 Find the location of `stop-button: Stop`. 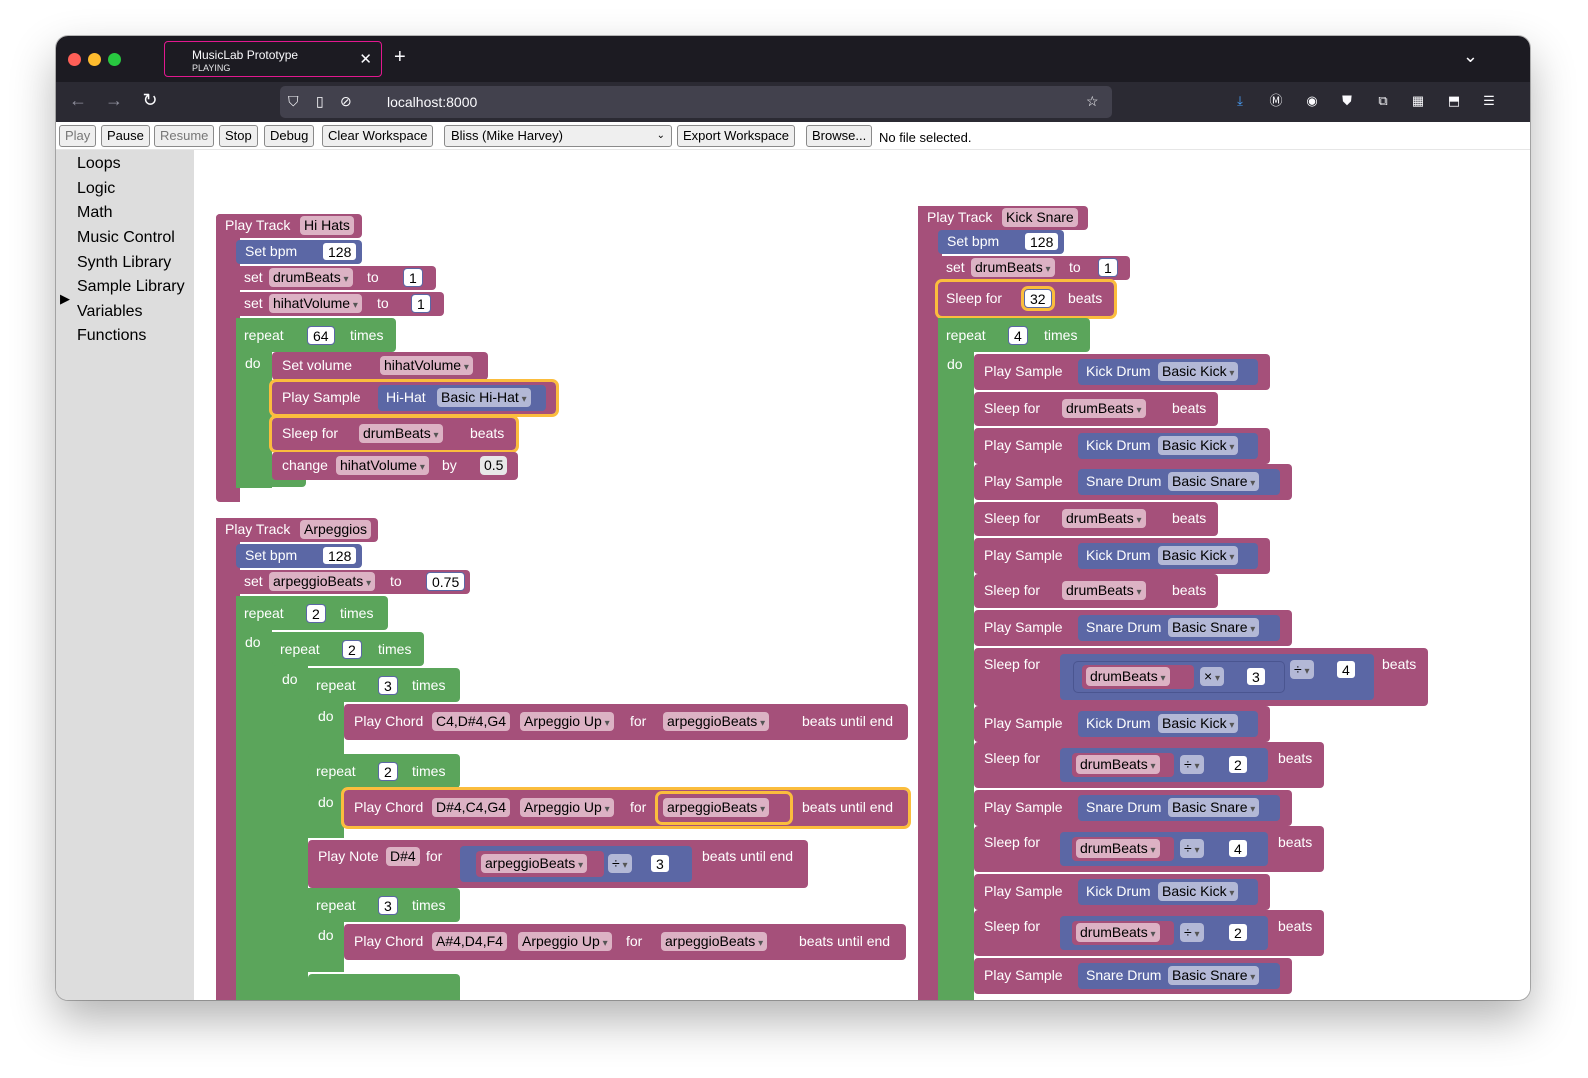

stop-button: Stop is located at coordinates (238, 136).